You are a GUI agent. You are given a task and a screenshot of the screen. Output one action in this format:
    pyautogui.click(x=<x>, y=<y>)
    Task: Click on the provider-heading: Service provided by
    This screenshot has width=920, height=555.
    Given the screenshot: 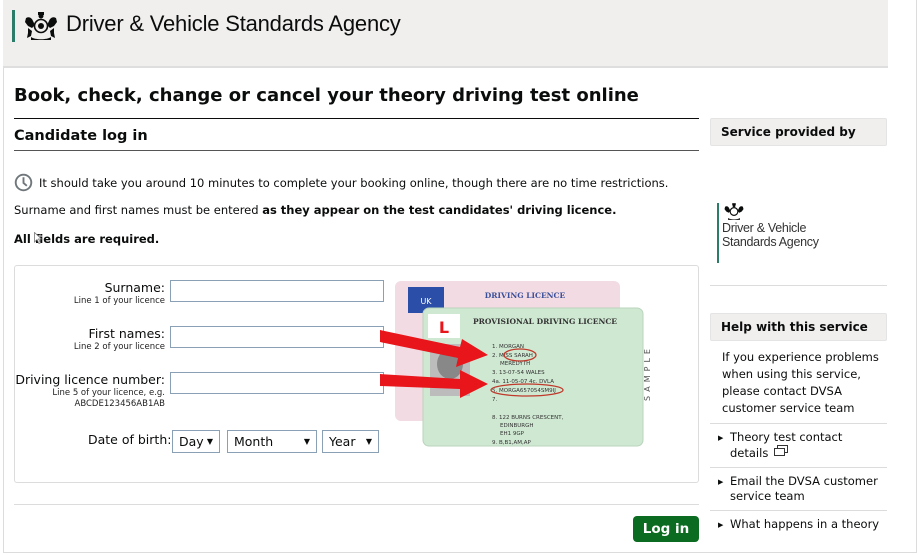 What is the action you would take?
    pyautogui.click(x=798, y=132)
    